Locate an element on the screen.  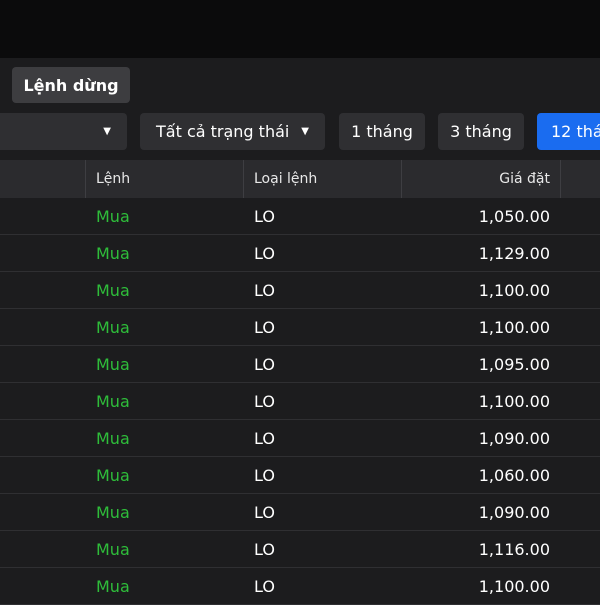
filter-dropdown: ▼ is located at coordinates (63, 131).